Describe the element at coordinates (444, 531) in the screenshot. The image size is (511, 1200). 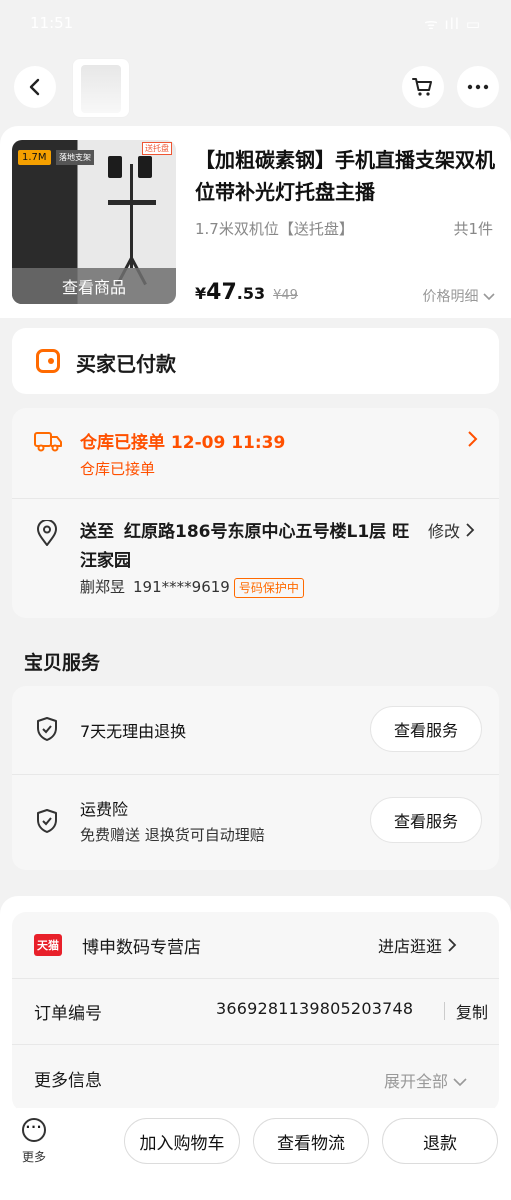
I see `modify-label: 修改` at that location.